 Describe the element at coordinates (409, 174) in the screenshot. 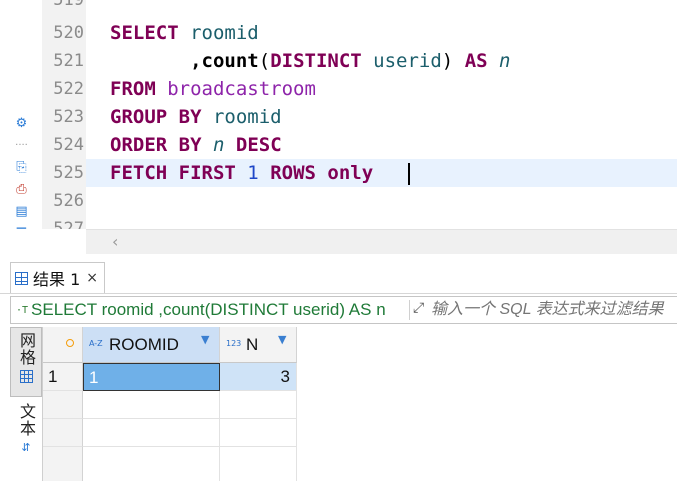

I see `text-caret` at that location.